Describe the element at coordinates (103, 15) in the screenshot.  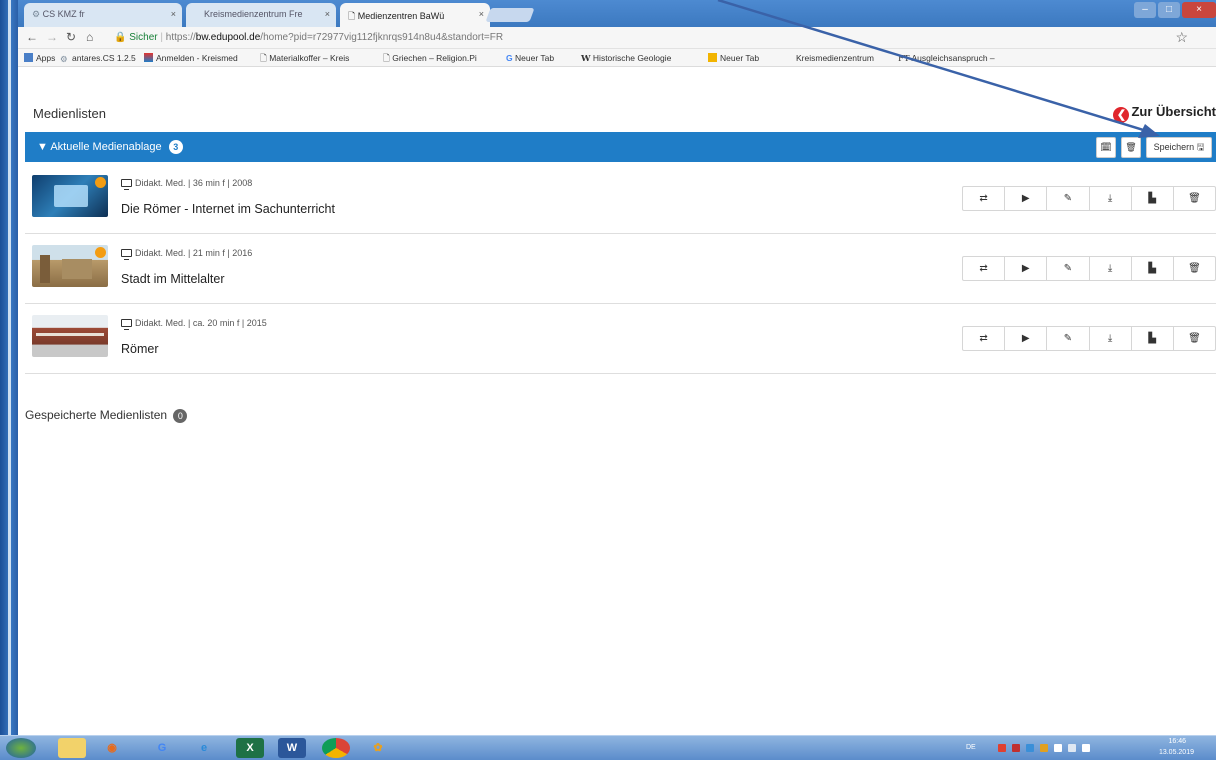
I see `tab-cs-kmz: ⚙ CS KMZ fr ×` at that location.